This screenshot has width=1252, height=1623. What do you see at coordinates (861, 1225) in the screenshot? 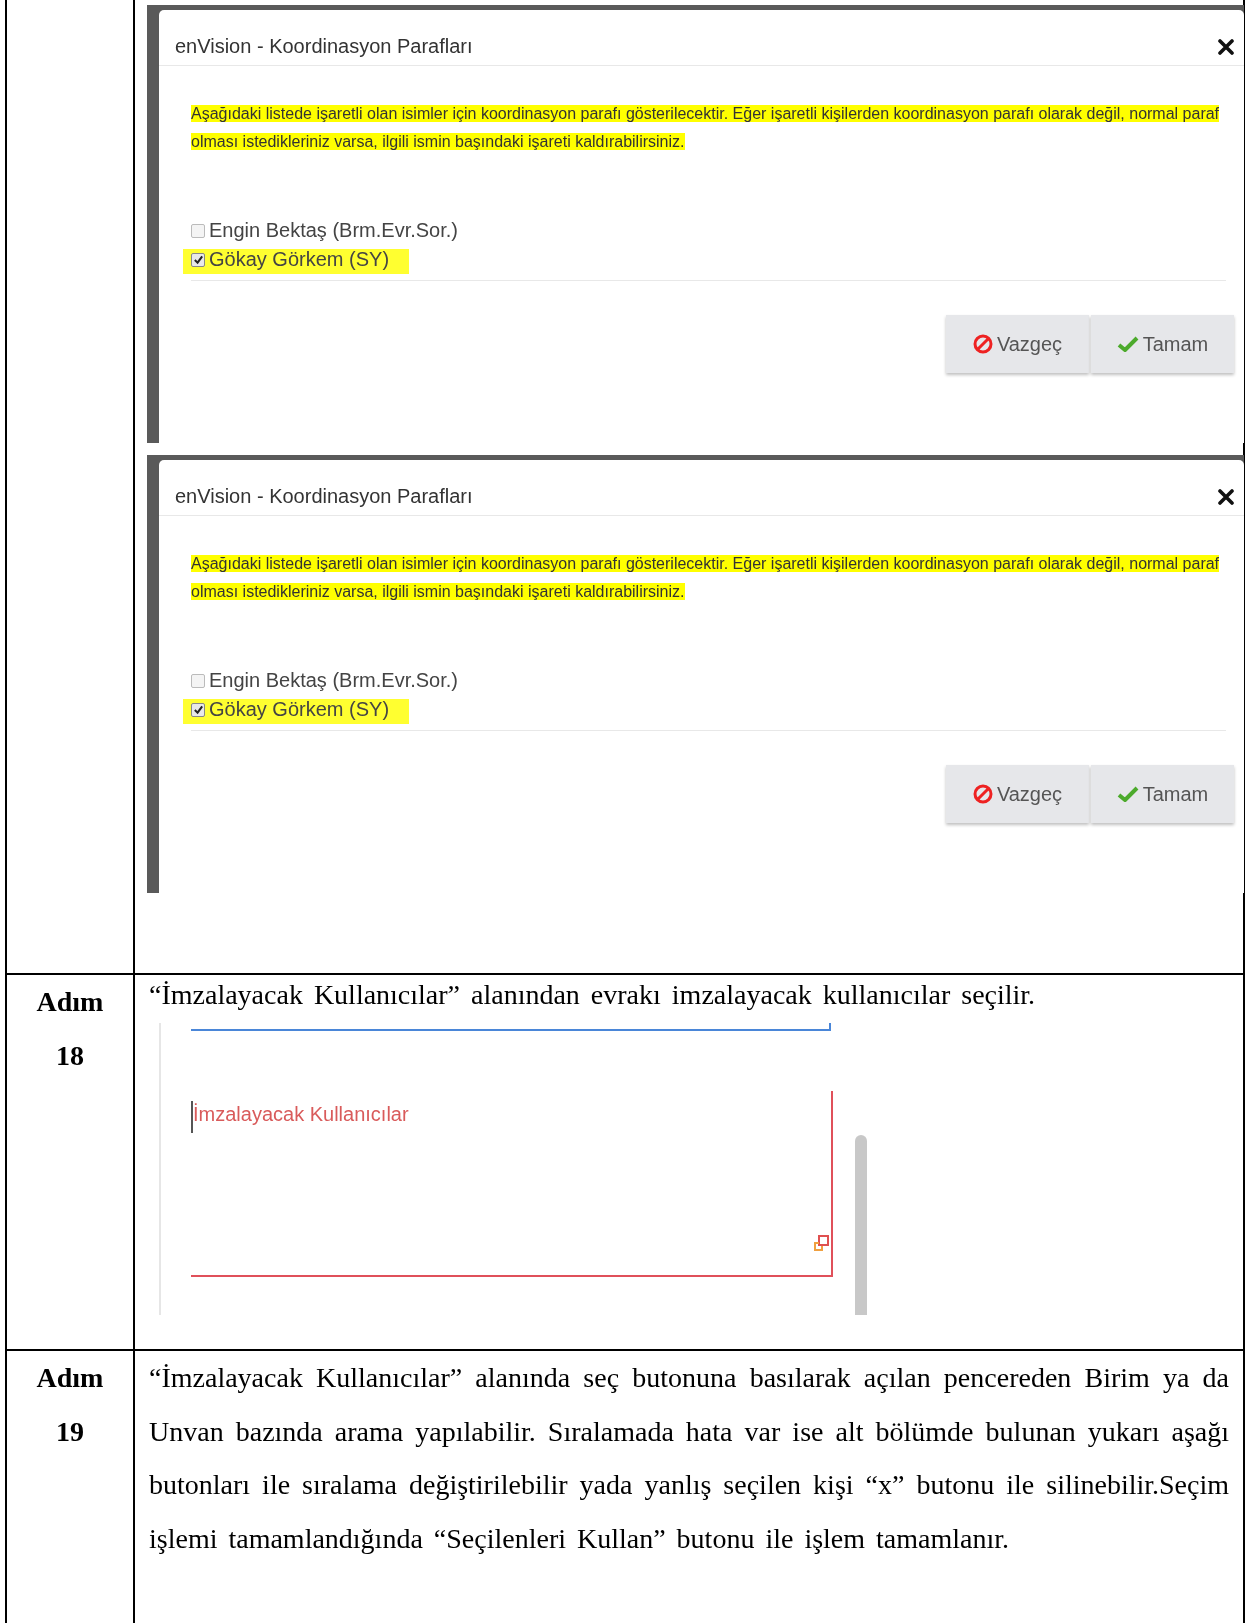
I see `scrollbar` at bounding box center [861, 1225].